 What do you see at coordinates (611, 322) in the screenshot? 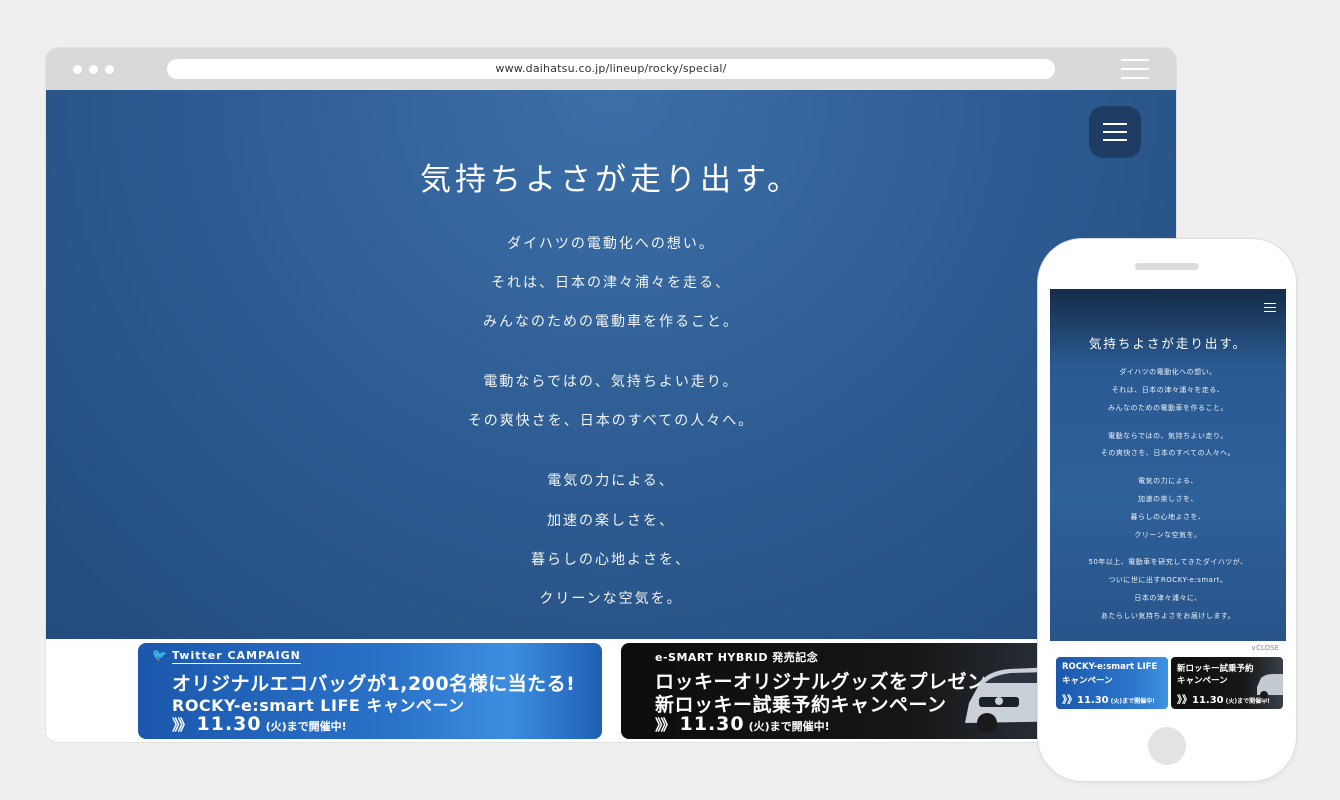
I see `hero-copy-line: みんなのための電動車を作ること。` at bounding box center [611, 322].